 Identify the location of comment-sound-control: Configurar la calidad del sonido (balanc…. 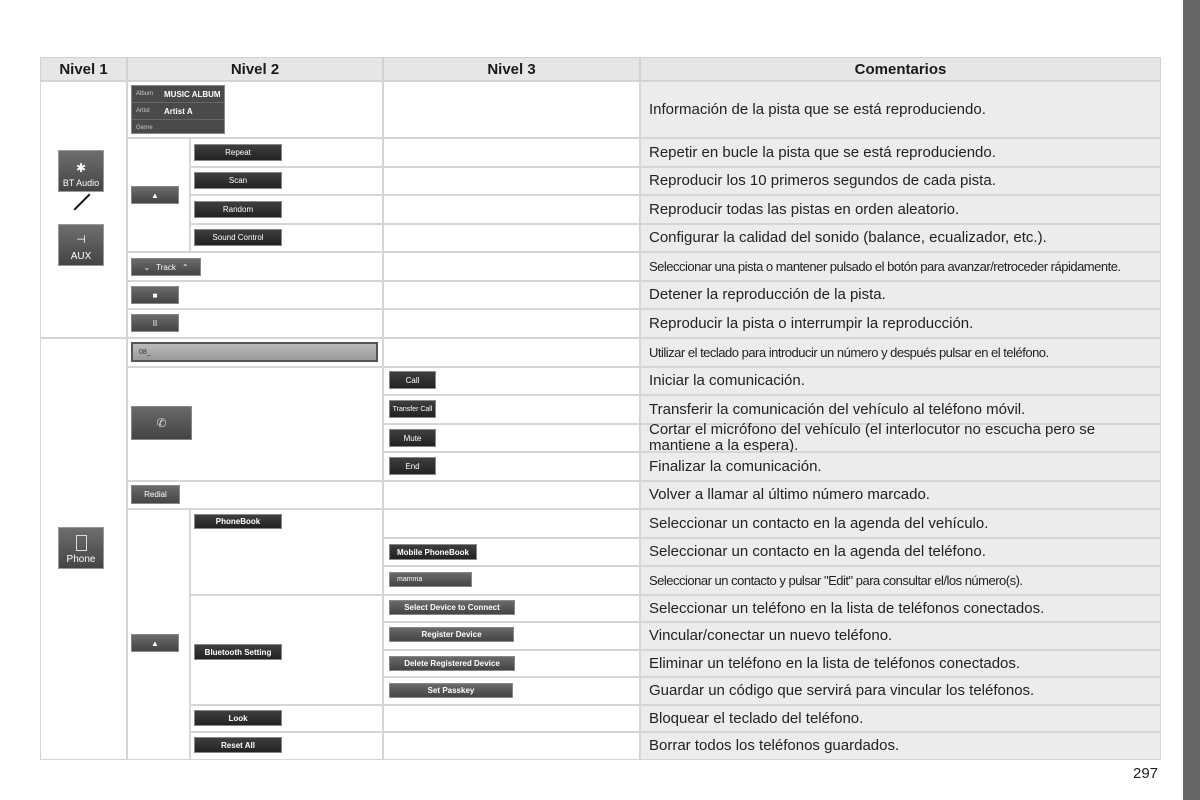
(900, 238).